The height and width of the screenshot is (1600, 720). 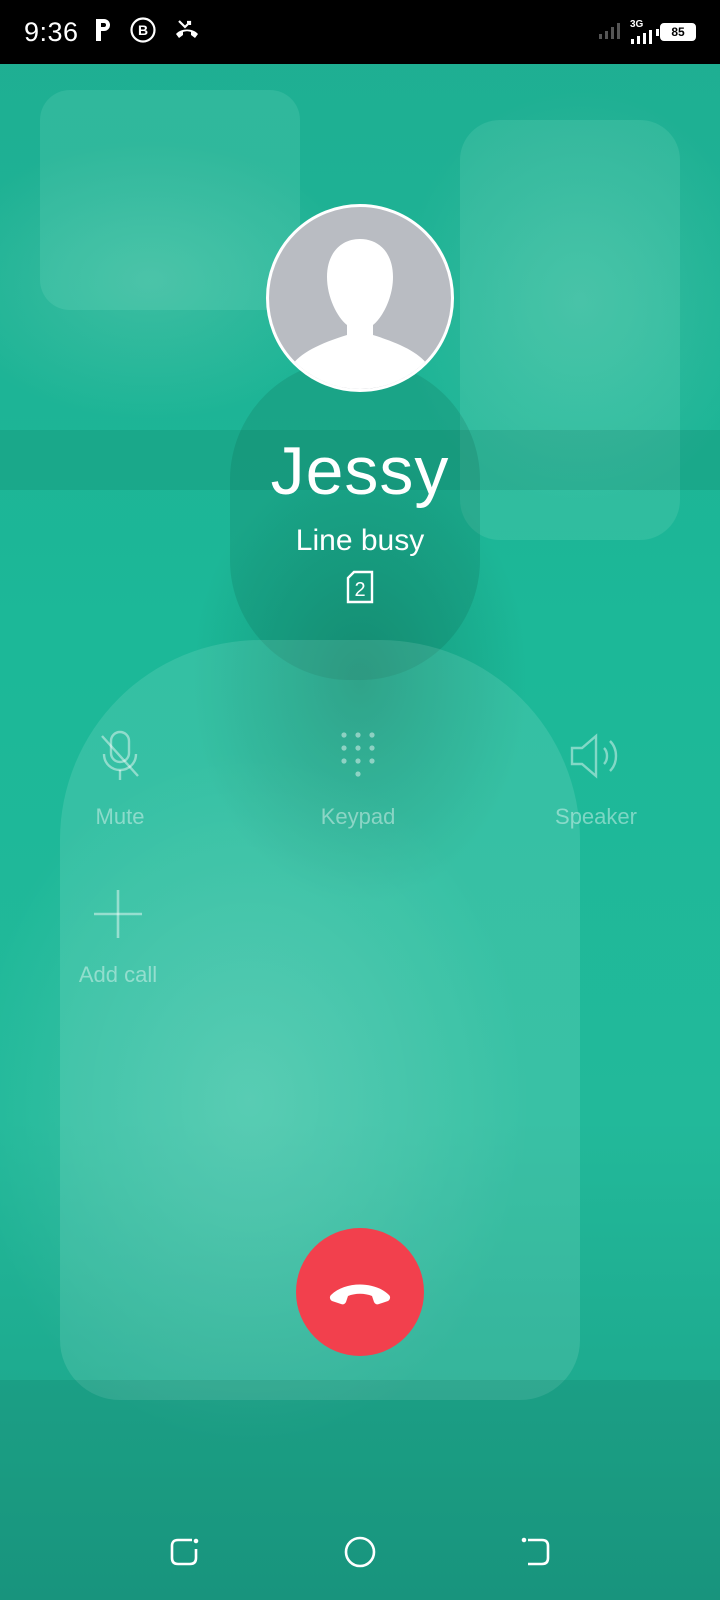 What do you see at coordinates (187, 32) in the screenshot?
I see `missed-call-icon` at bounding box center [187, 32].